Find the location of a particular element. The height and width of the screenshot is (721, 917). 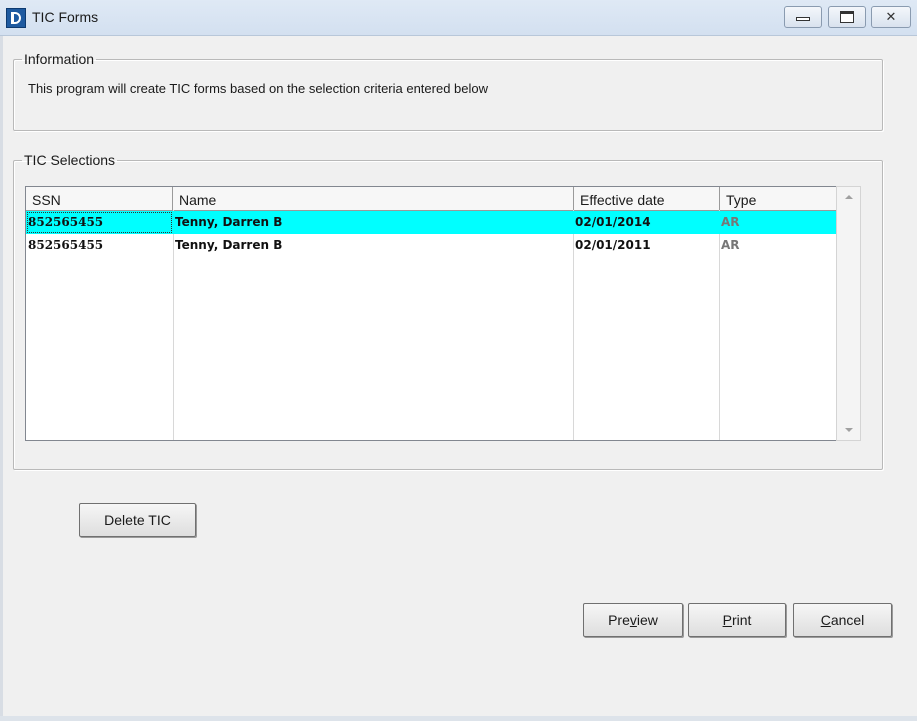

close-icon: ✕ is located at coordinates (891, 16).